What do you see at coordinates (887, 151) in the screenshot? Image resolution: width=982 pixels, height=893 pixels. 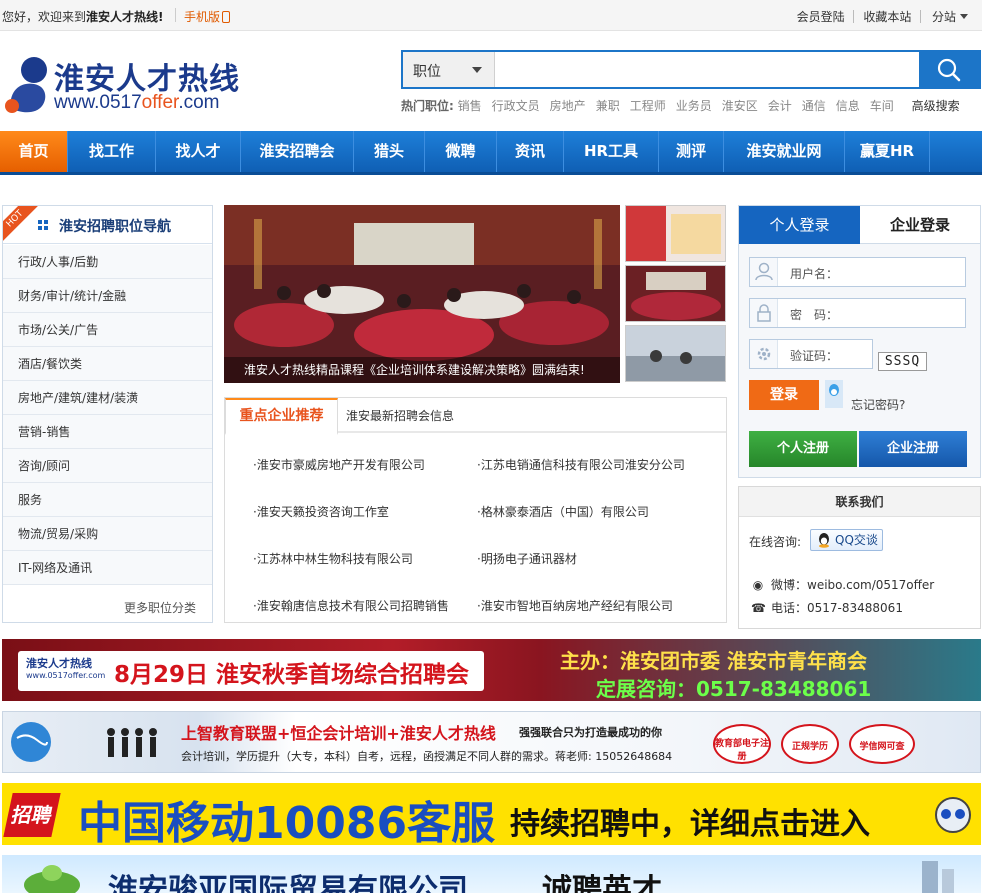 I see `nav-yingxia-hr: 赢夏HR` at bounding box center [887, 151].